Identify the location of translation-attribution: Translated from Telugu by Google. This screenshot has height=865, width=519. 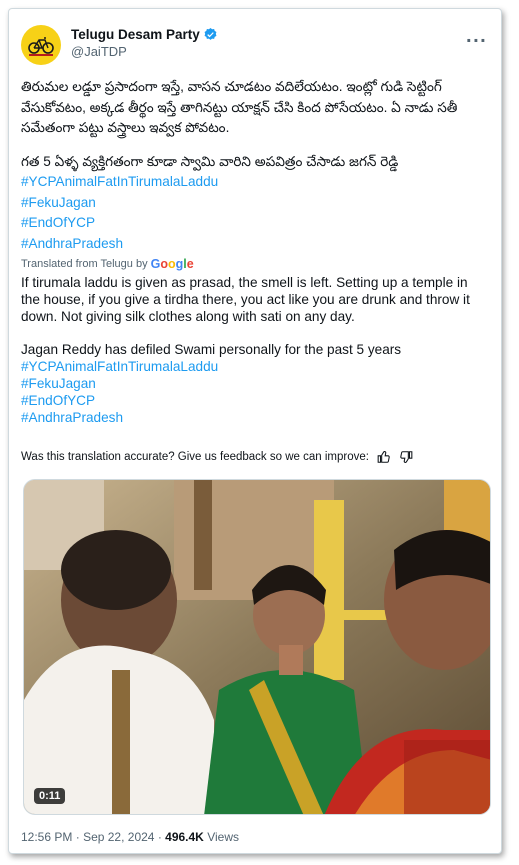
(255, 264).